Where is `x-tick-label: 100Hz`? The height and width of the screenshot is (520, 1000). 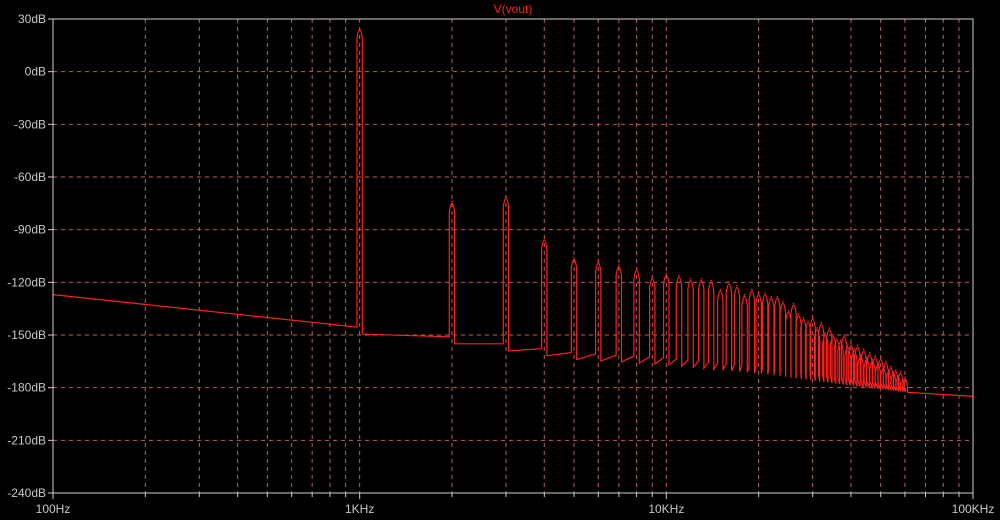
x-tick-label: 100Hz is located at coordinates (53, 509).